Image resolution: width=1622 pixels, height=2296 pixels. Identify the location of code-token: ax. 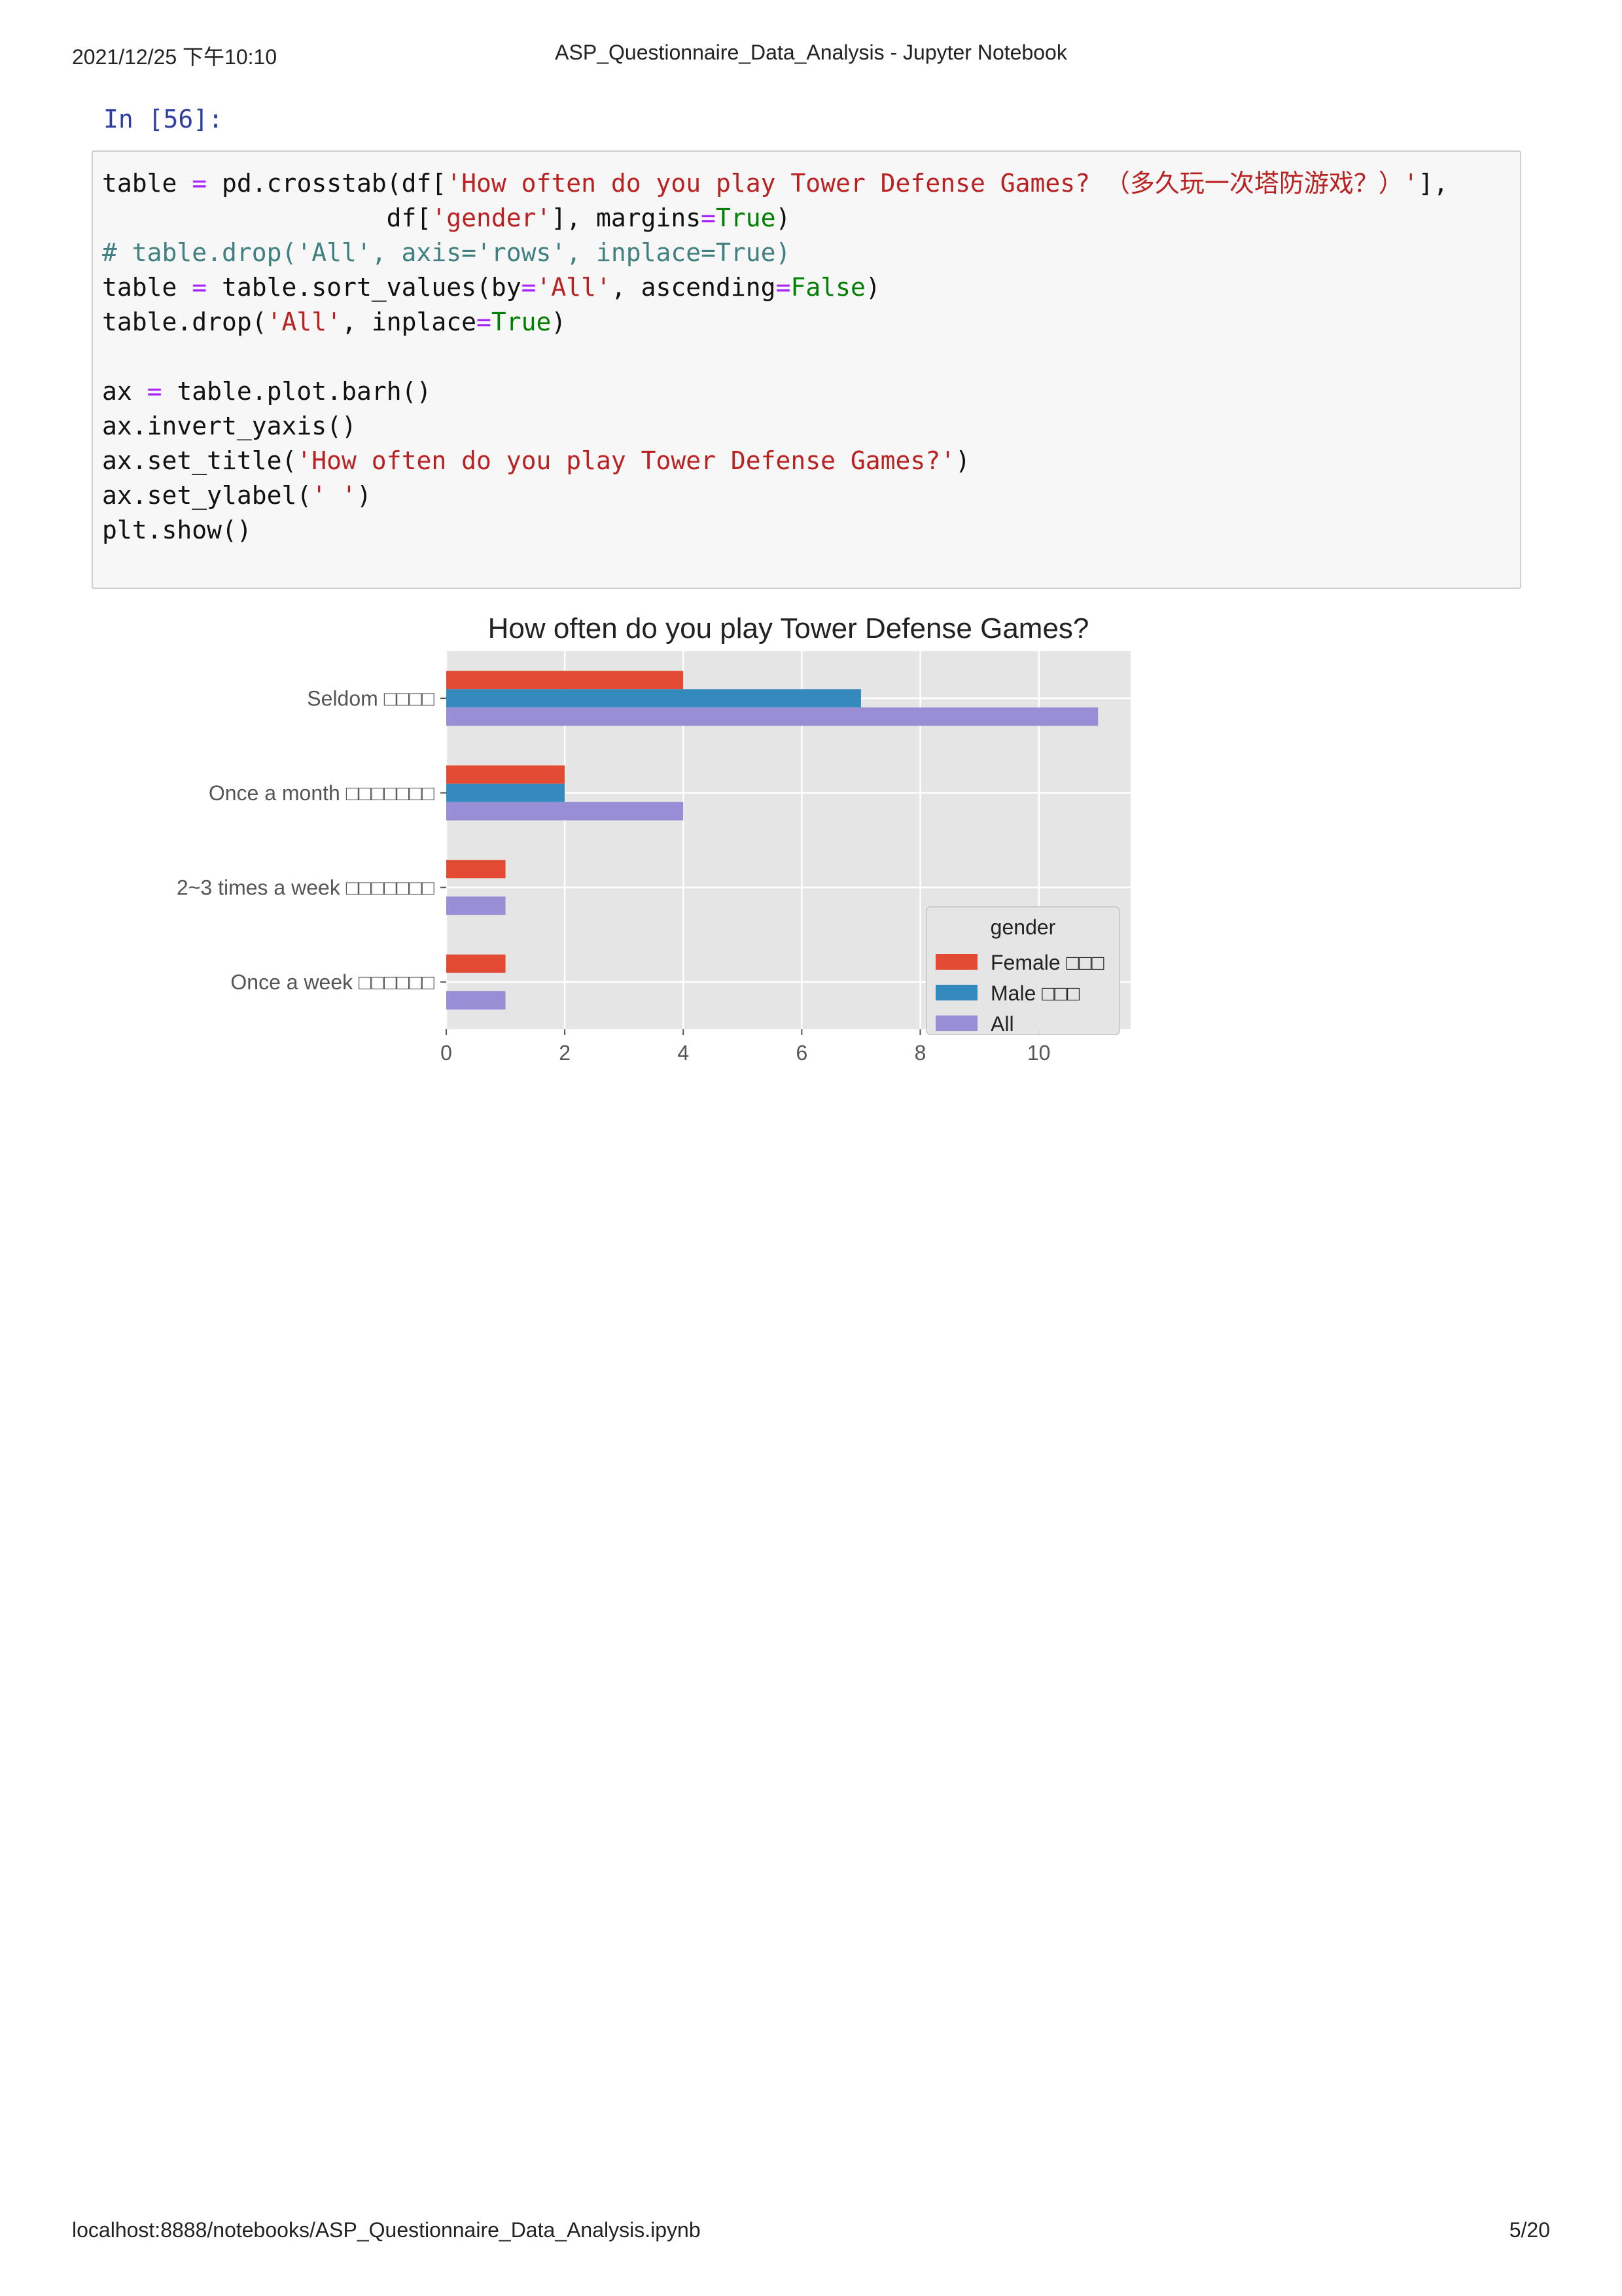
(124, 392).